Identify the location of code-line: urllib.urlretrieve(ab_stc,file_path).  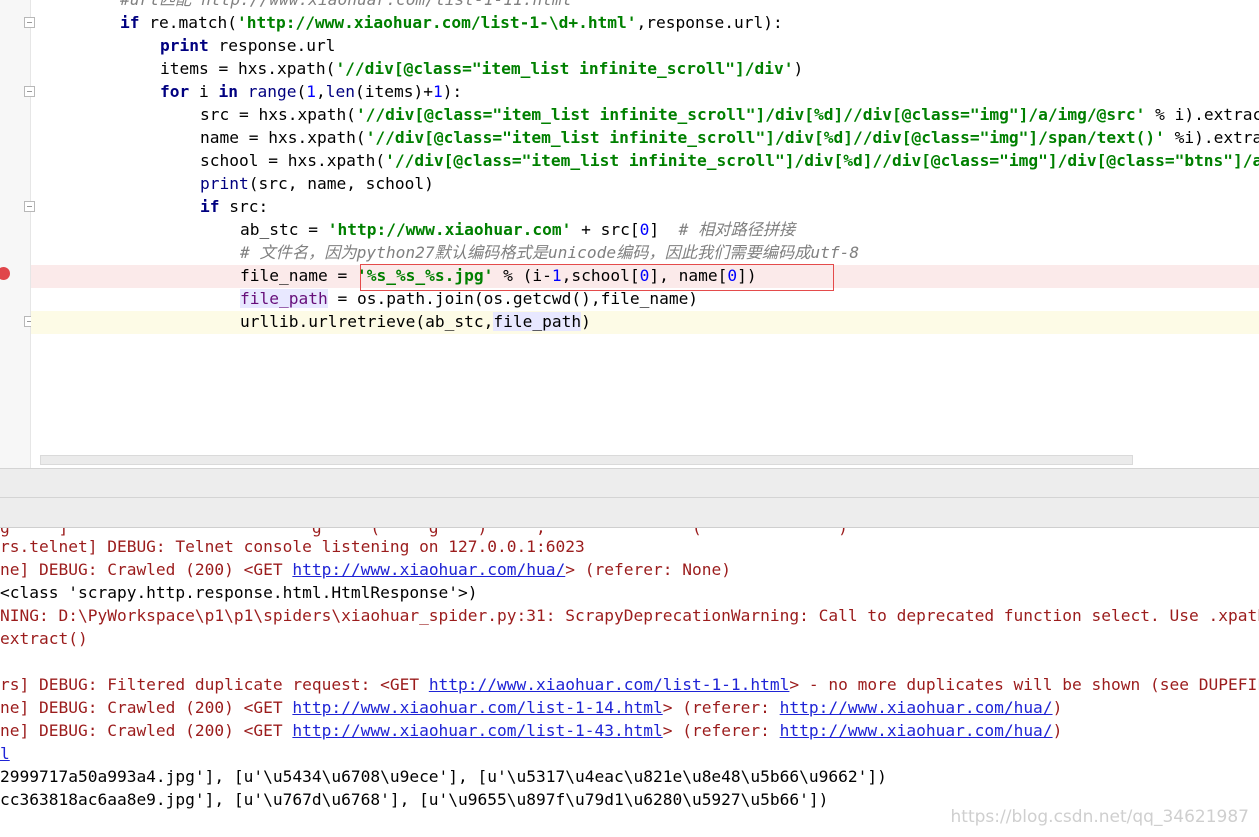
(415, 321).